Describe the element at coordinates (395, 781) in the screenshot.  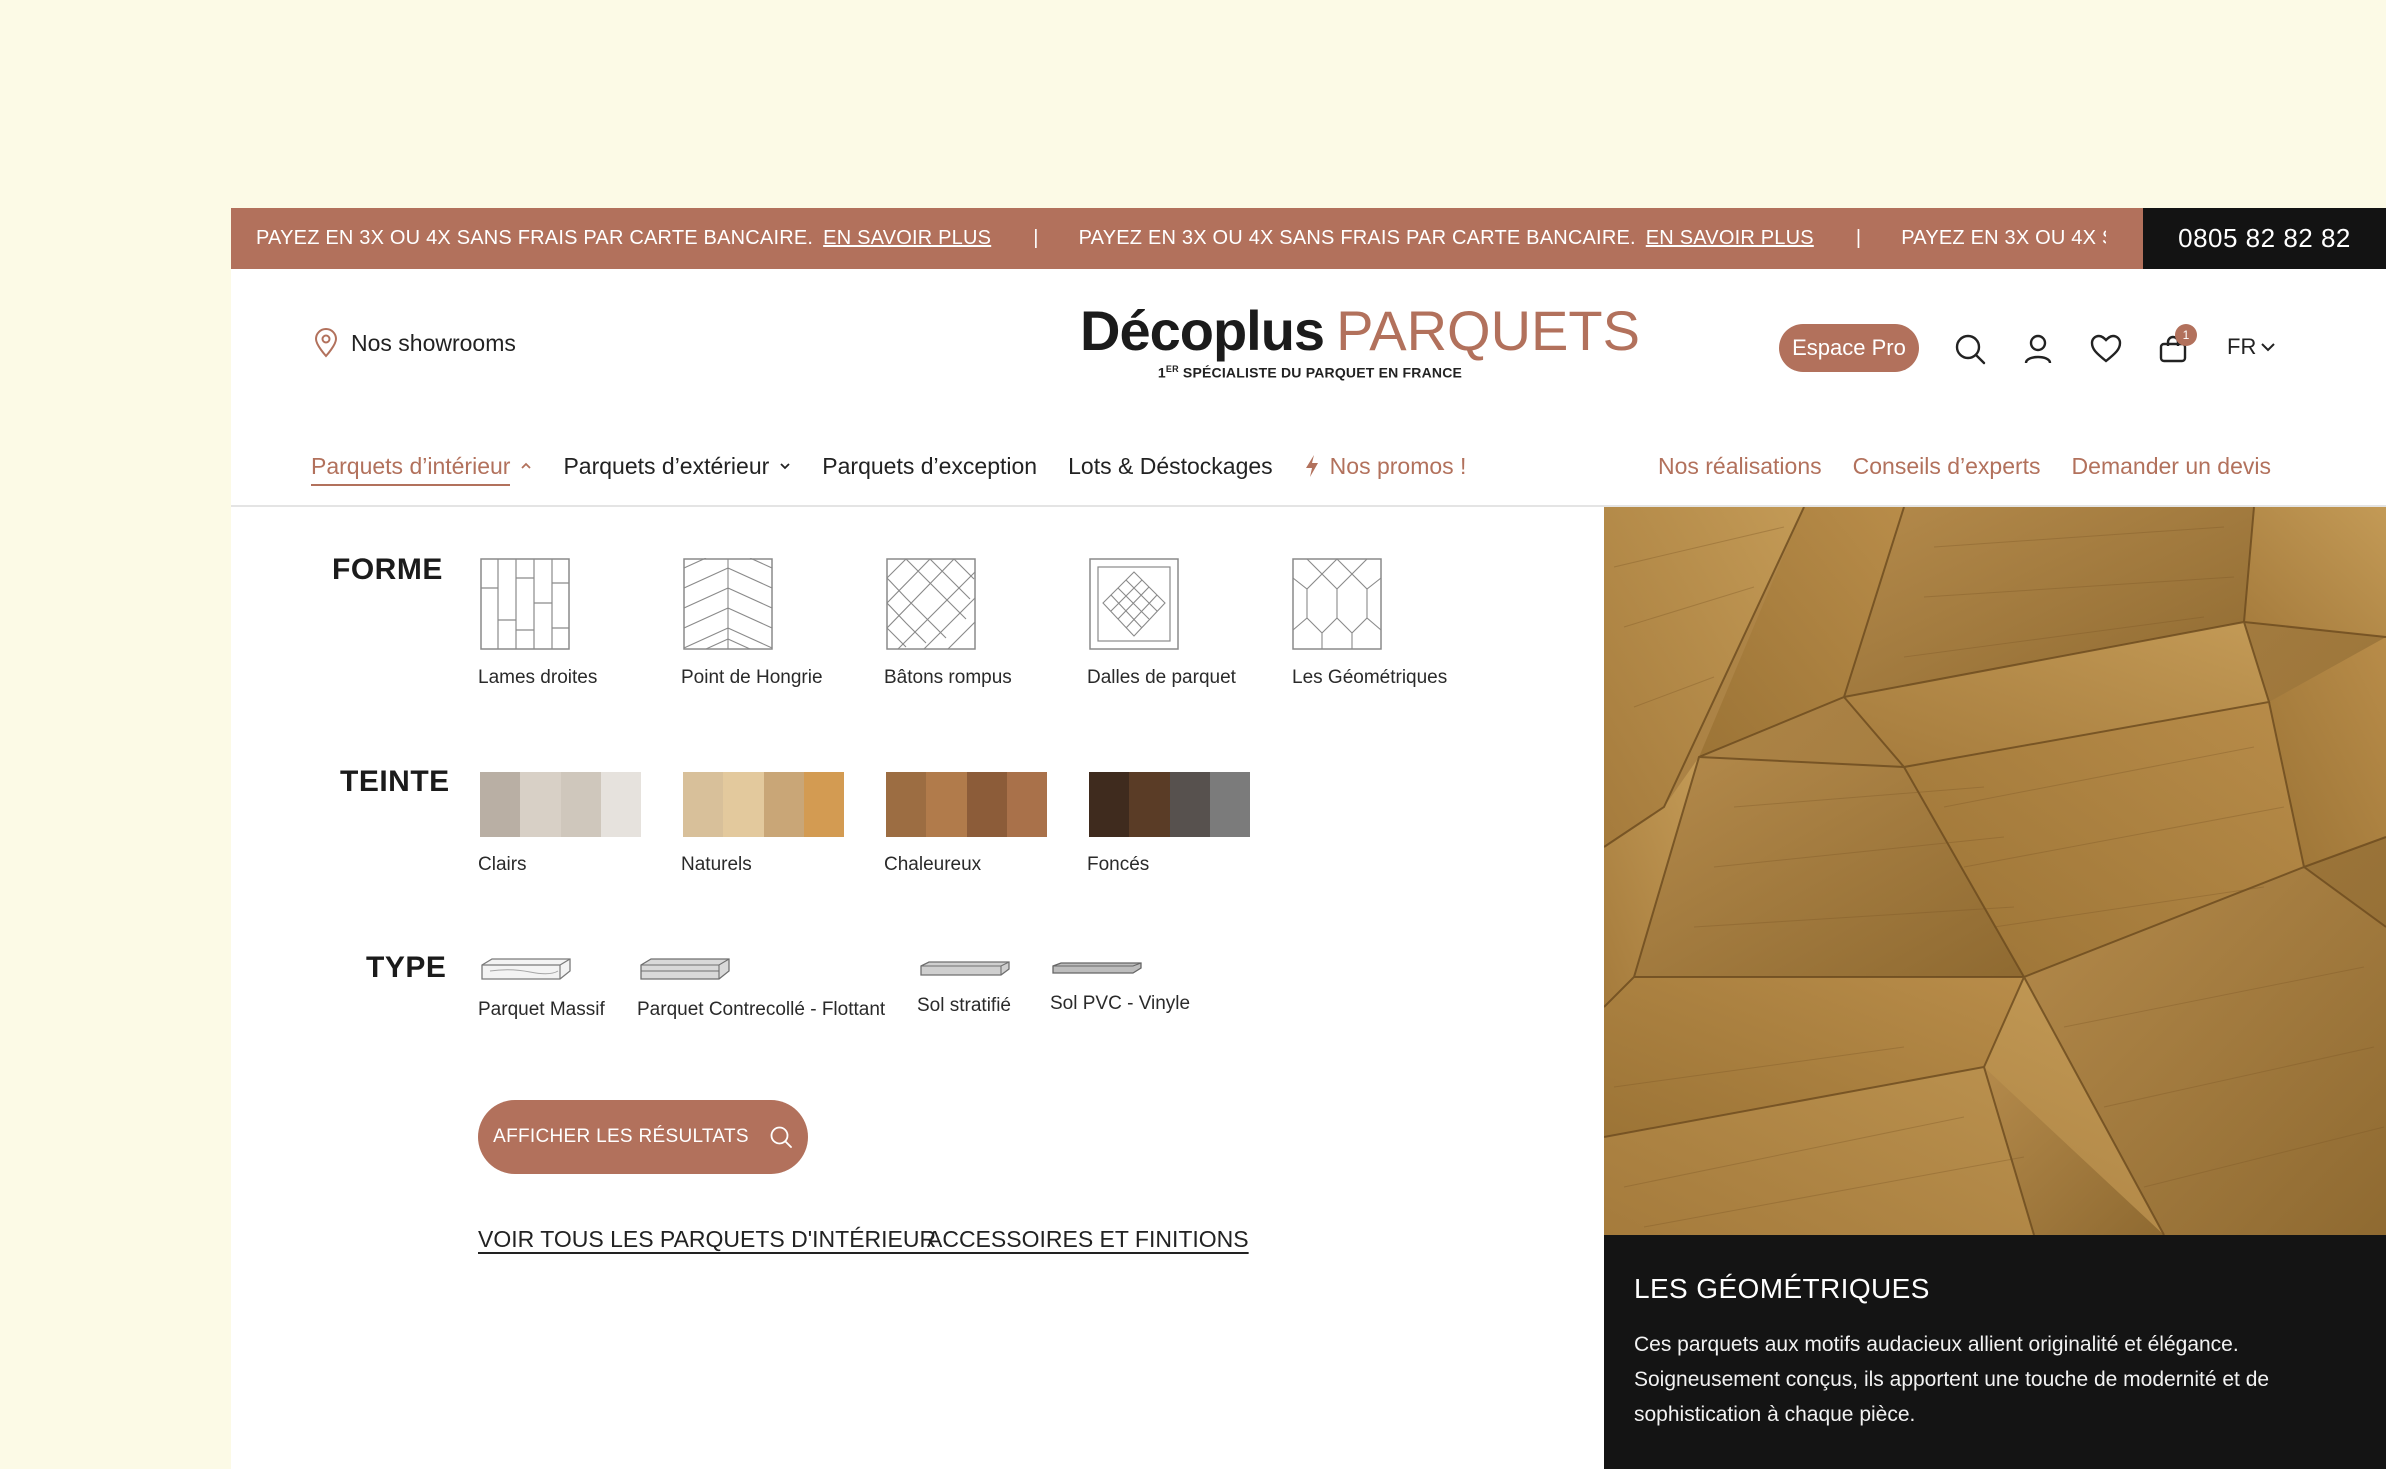
I see `teinte-section-title: TEINTE` at that location.